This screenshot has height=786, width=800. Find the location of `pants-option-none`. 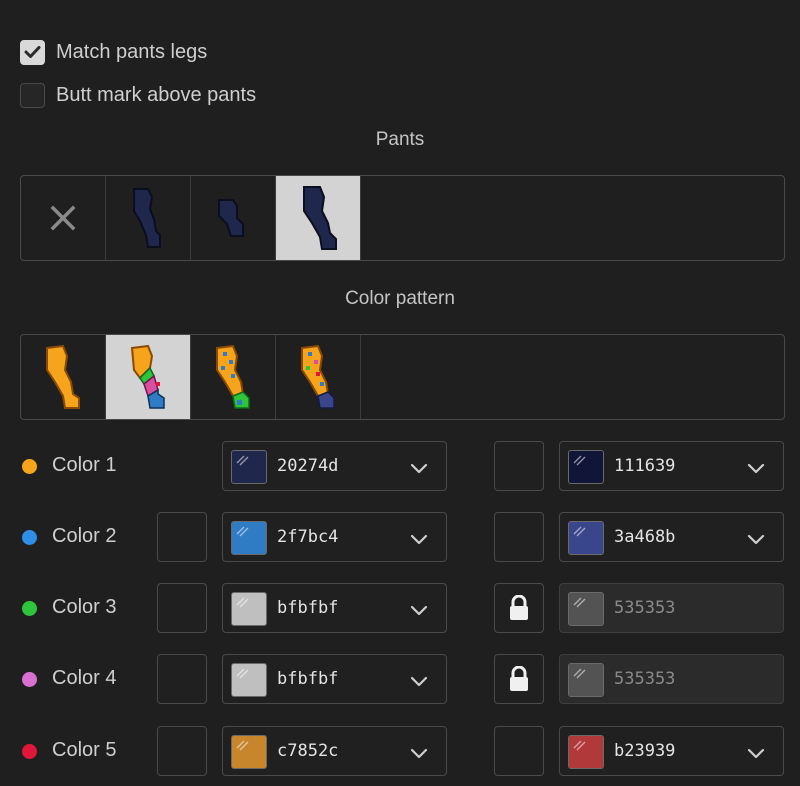

pants-option-none is located at coordinates (63, 218).